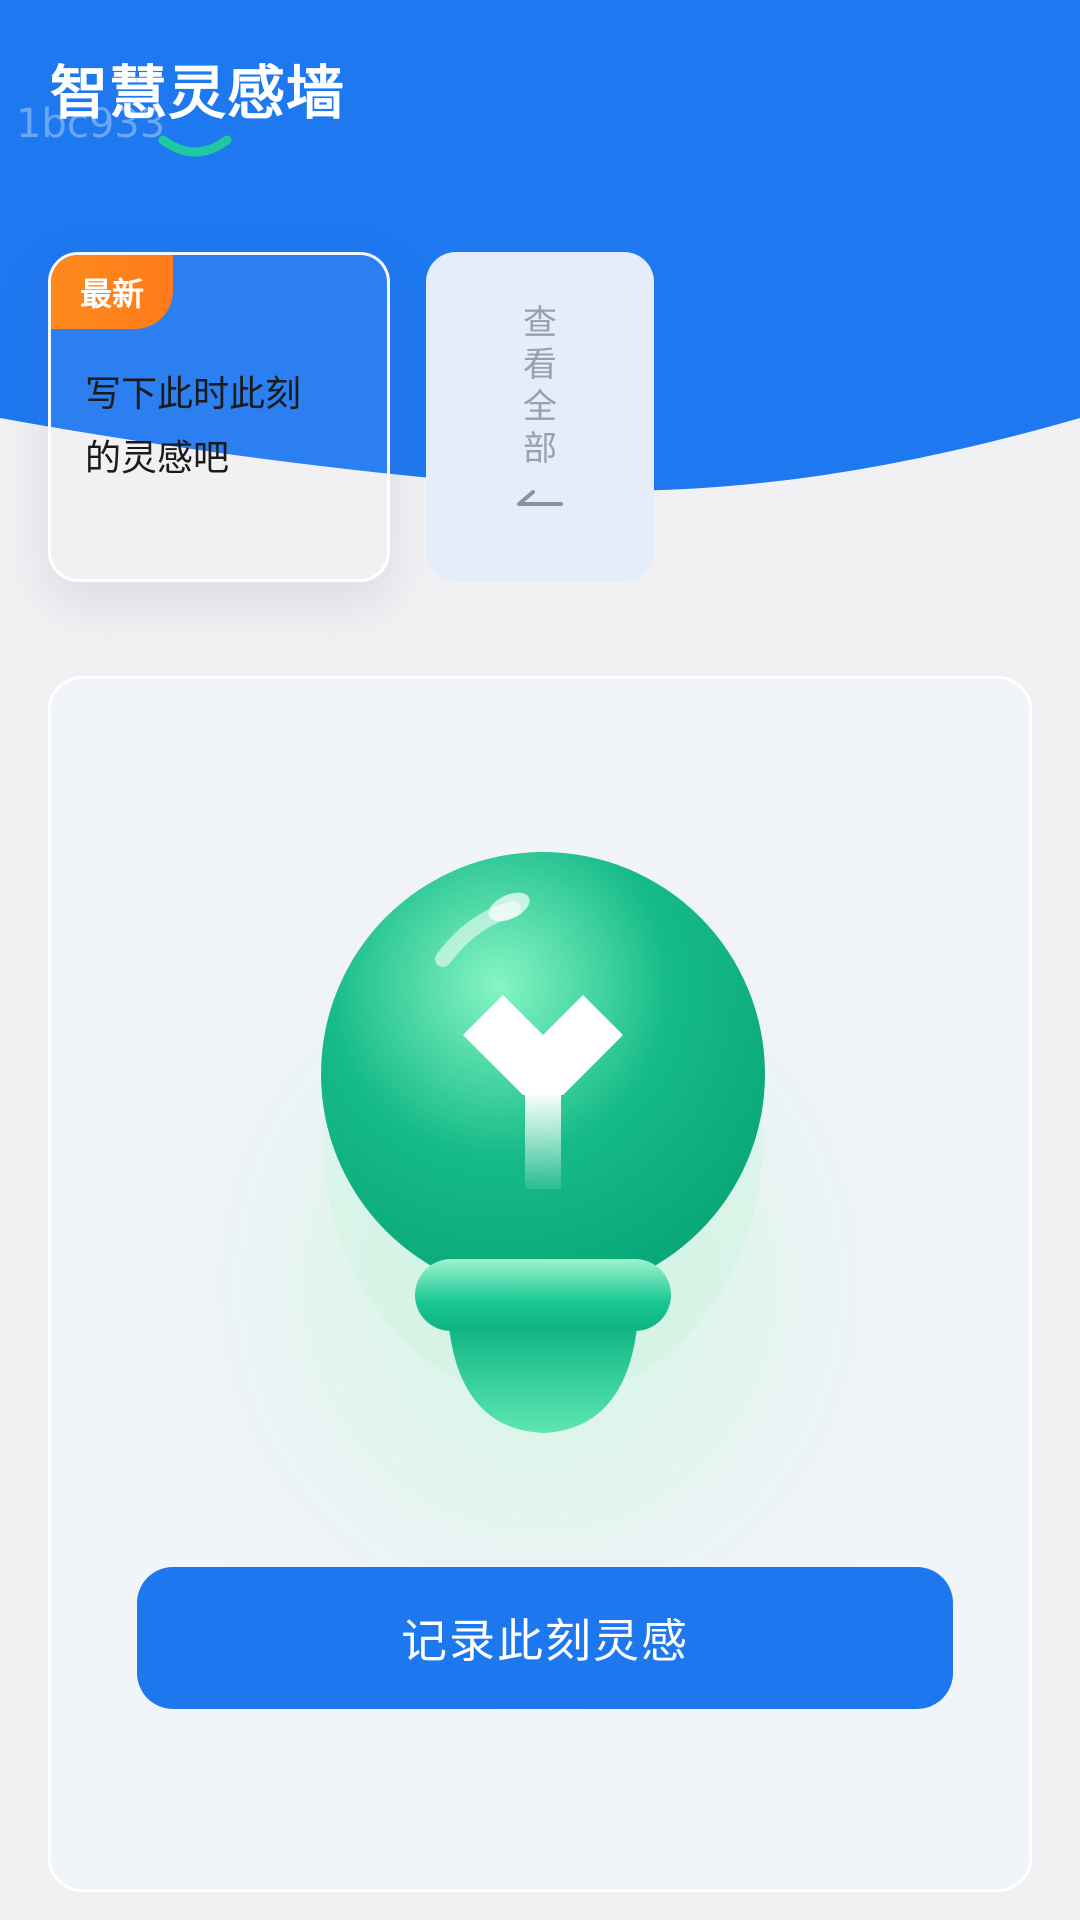 The width and height of the screenshot is (1080, 1920). What do you see at coordinates (112, 292) in the screenshot?
I see `new-badge: 最新` at bounding box center [112, 292].